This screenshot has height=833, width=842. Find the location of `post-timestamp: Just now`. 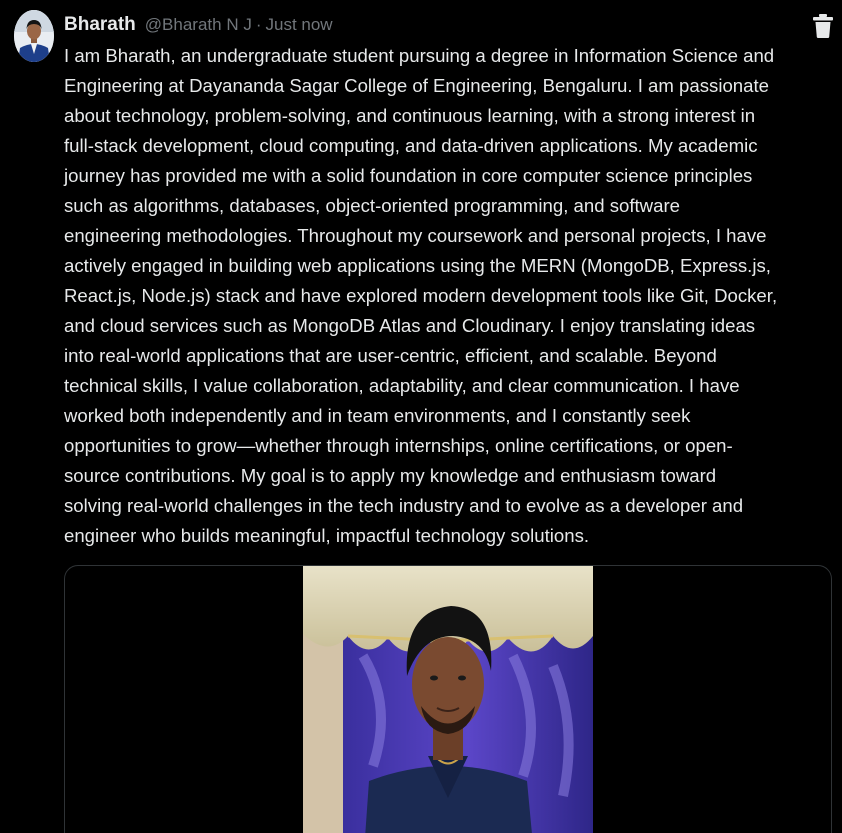

post-timestamp: Just now is located at coordinates (299, 25).